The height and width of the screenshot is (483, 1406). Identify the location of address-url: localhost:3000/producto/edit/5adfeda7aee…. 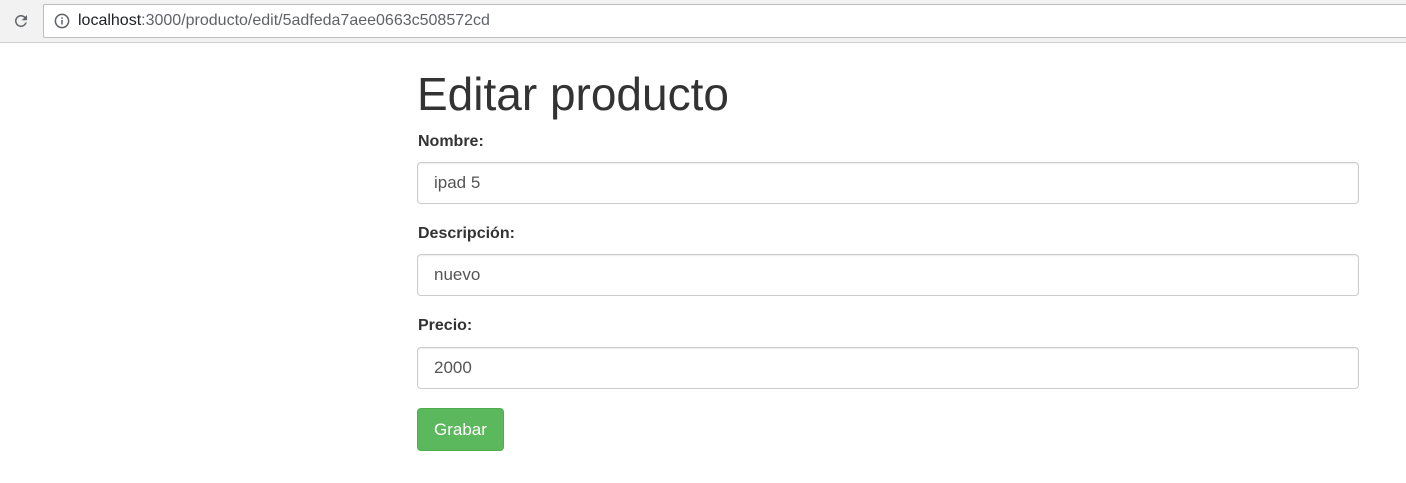
(284, 21).